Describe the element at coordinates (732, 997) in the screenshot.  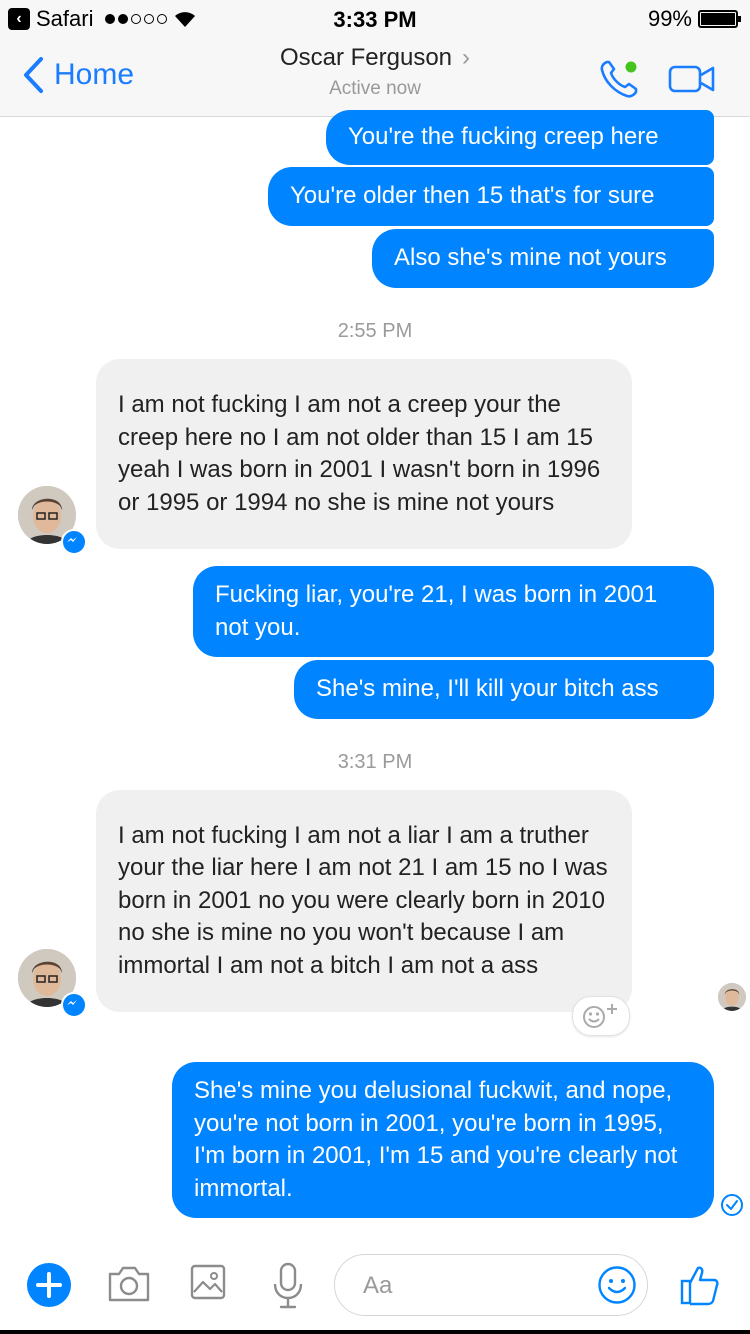
I see `seen-indicator-avatar` at that location.